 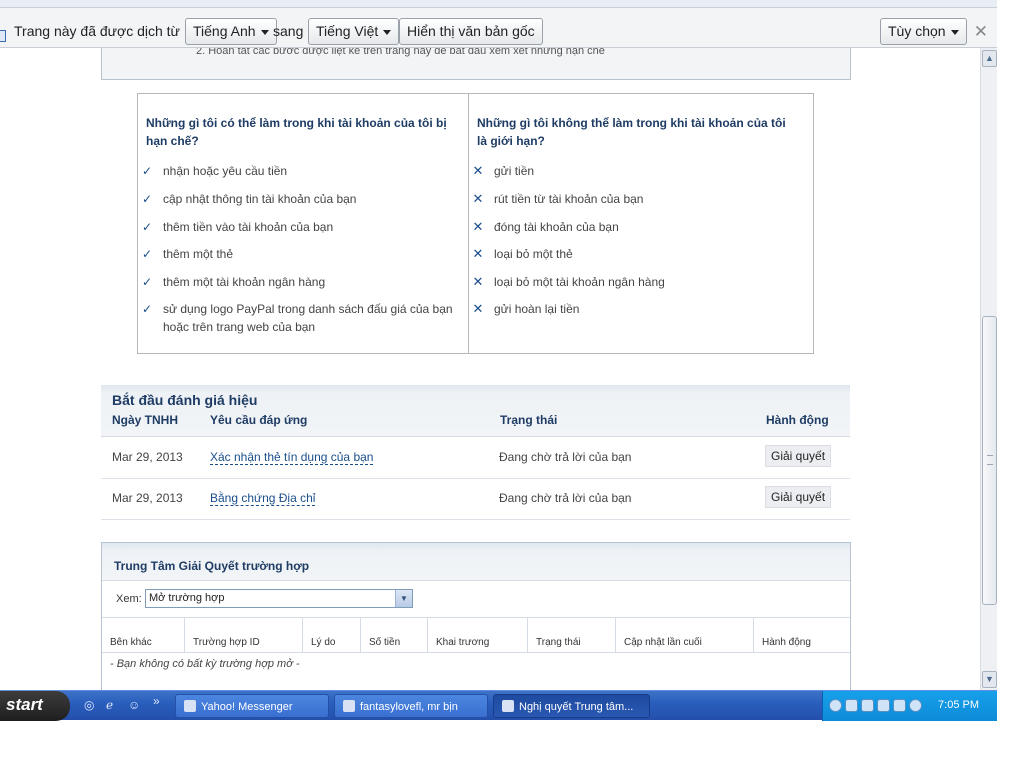 I want to click on view-label: Xem:, so click(x=129, y=599).